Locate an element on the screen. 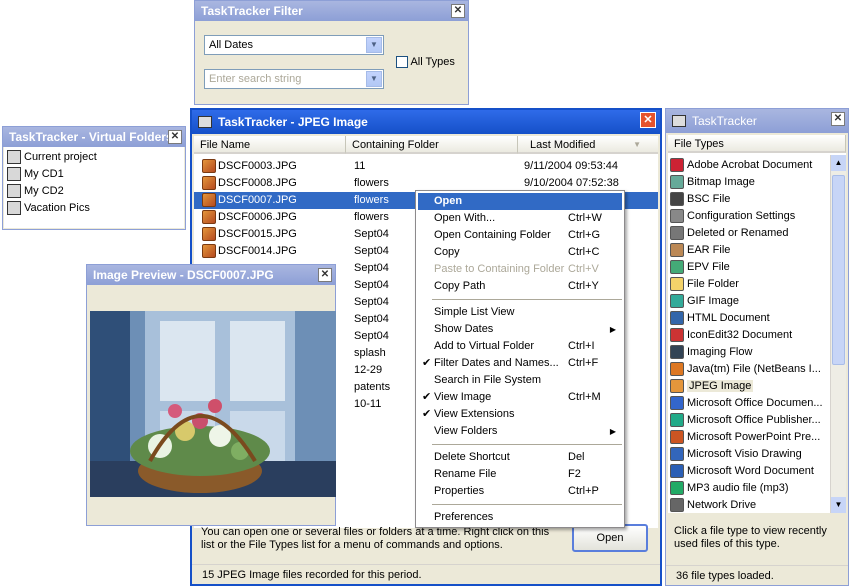 The width and height of the screenshot is (850, 586). main-titlebar: TaskTracker - JPEG Image ✕ is located at coordinates (426, 122).